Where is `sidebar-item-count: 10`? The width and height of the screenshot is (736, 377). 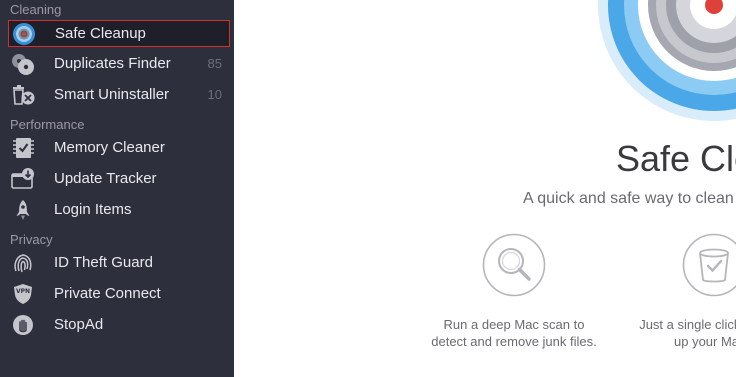
sidebar-item-count: 10 is located at coordinates (214, 94).